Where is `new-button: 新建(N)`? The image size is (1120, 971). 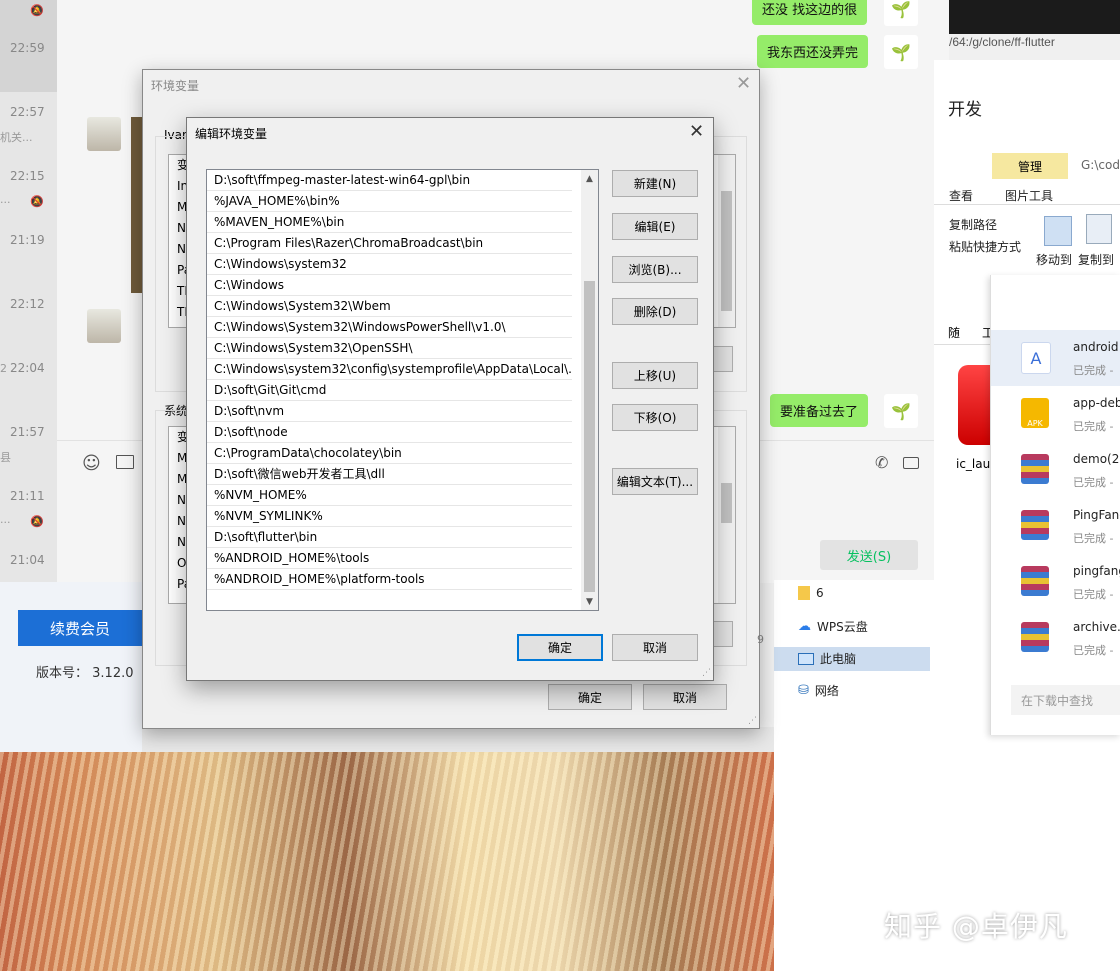
new-button: 新建(N) is located at coordinates (655, 183).